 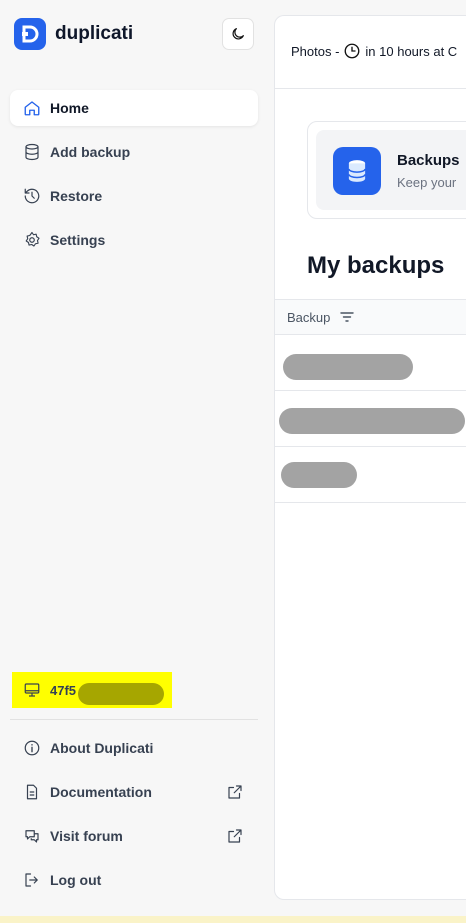 I want to click on home-icon, so click(x=32, y=108).